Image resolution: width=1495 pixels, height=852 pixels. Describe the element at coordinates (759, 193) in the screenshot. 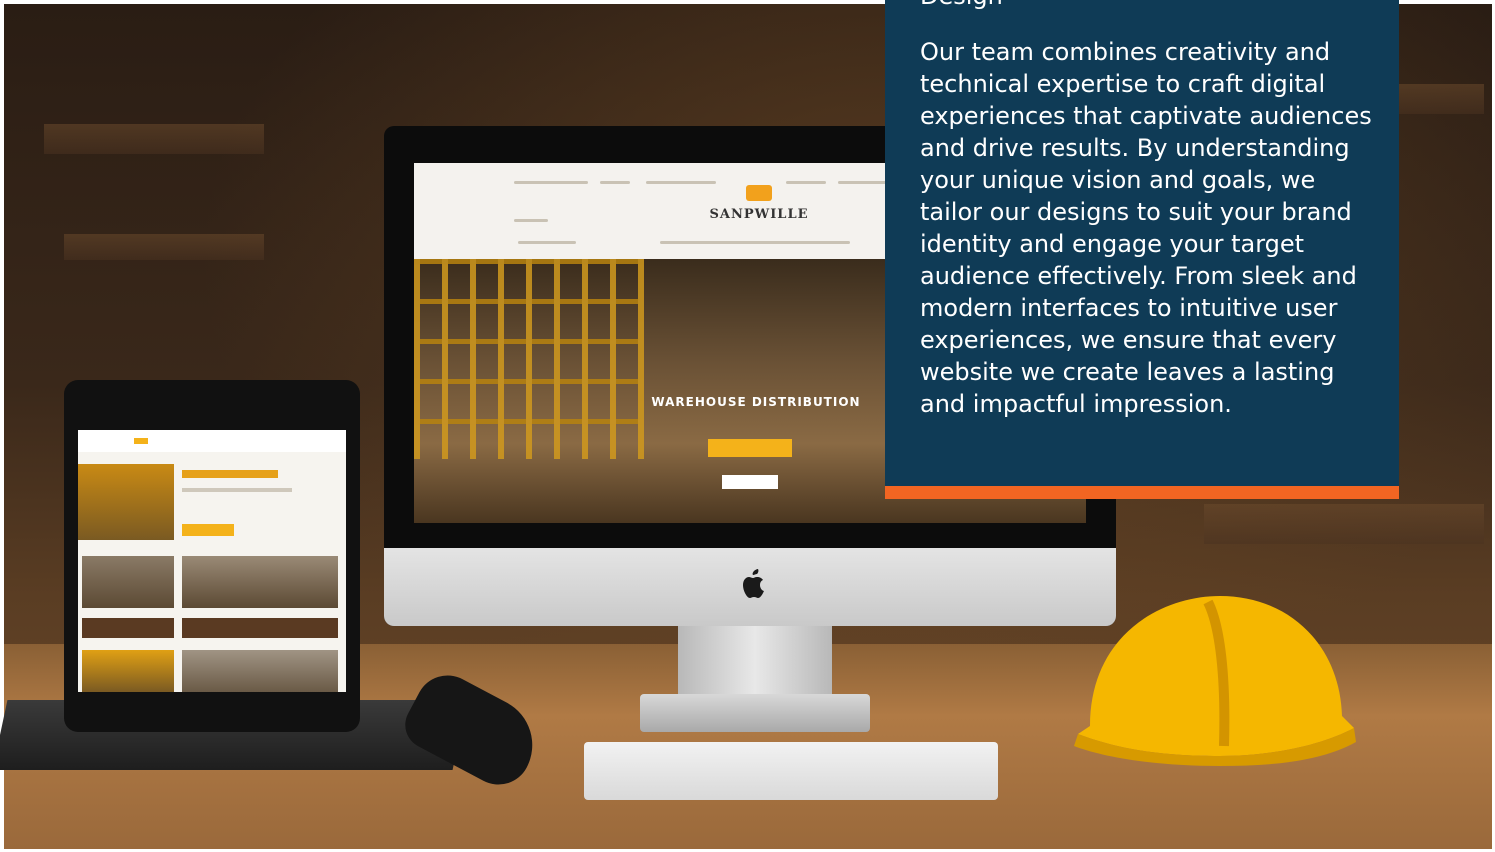

I see `site-logo-mark` at that location.